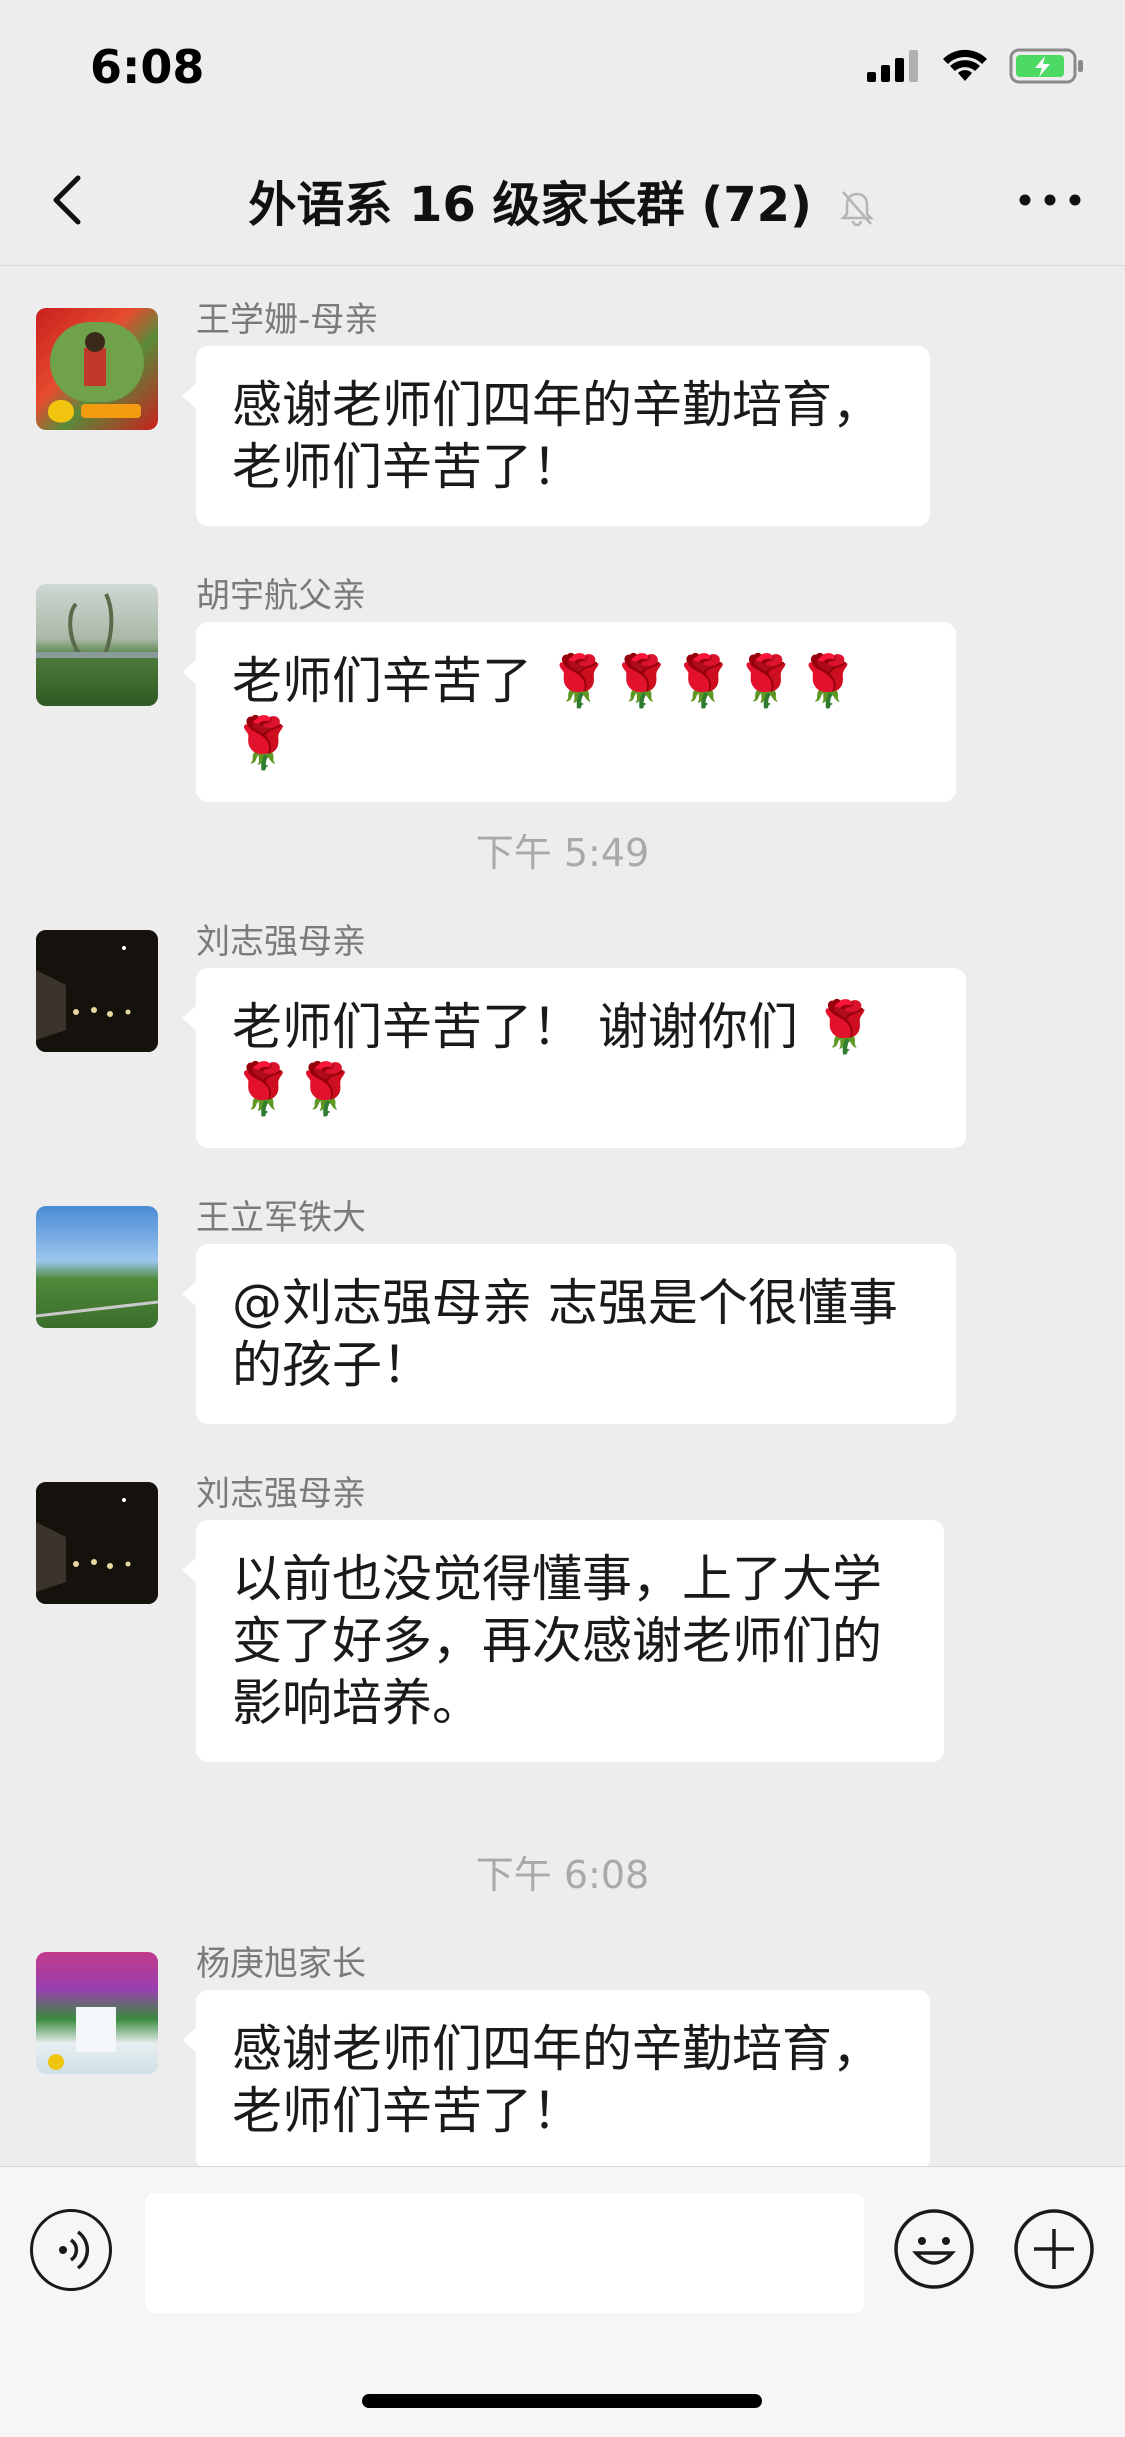  What do you see at coordinates (965, 65) in the screenshot?
I see `wifi-icon` at bounding box center [965, 65].